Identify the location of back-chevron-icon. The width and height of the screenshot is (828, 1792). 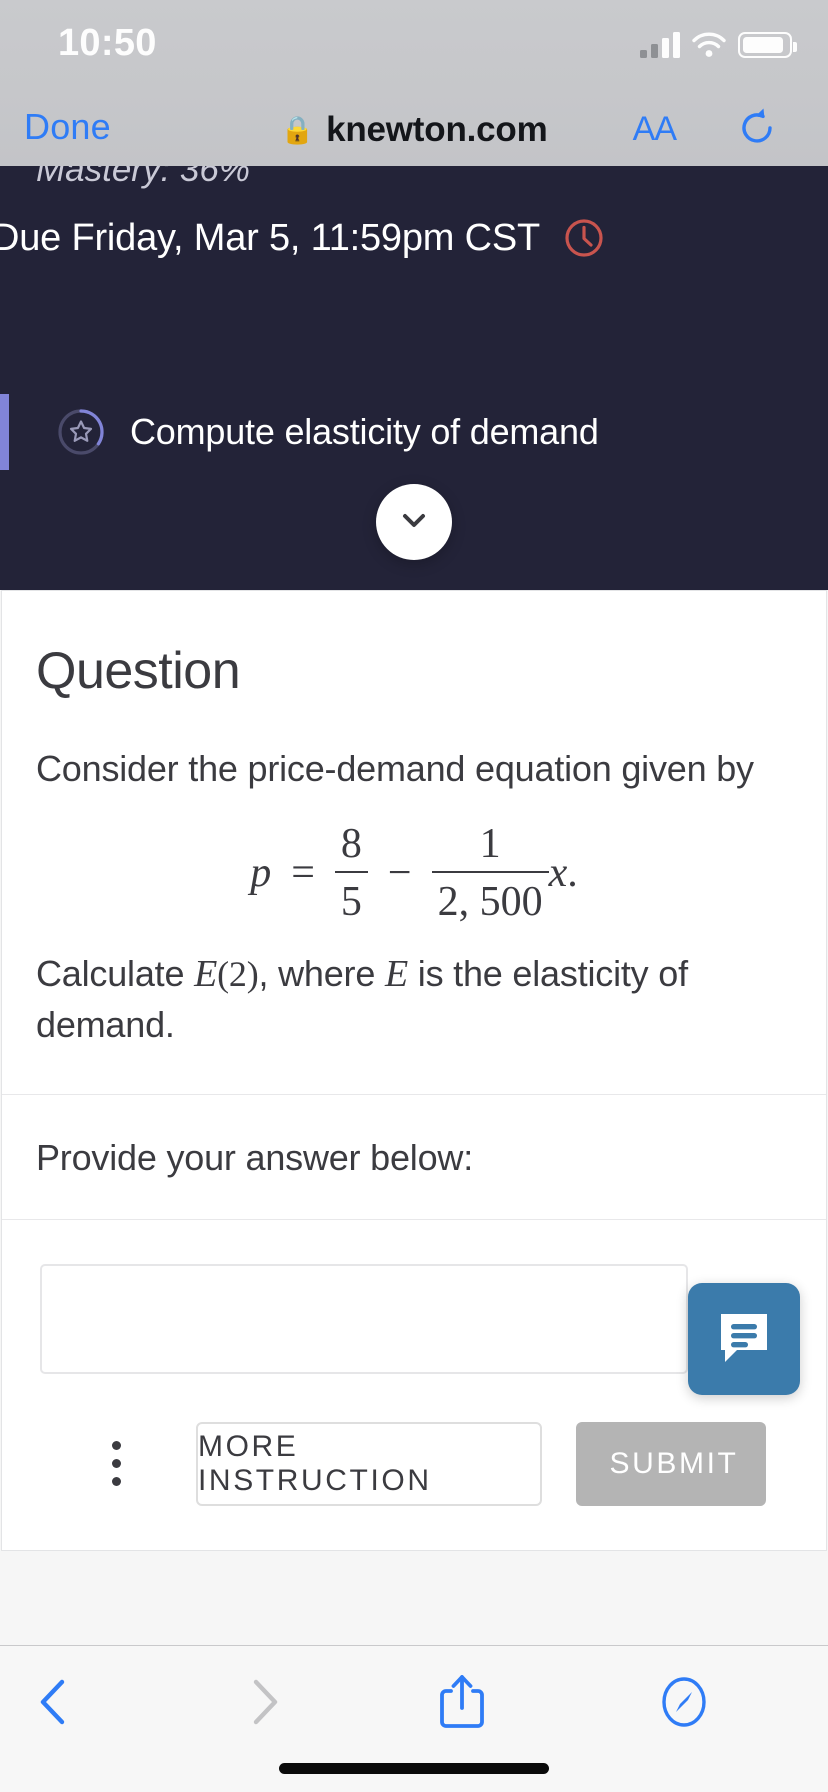
(54, 1702).